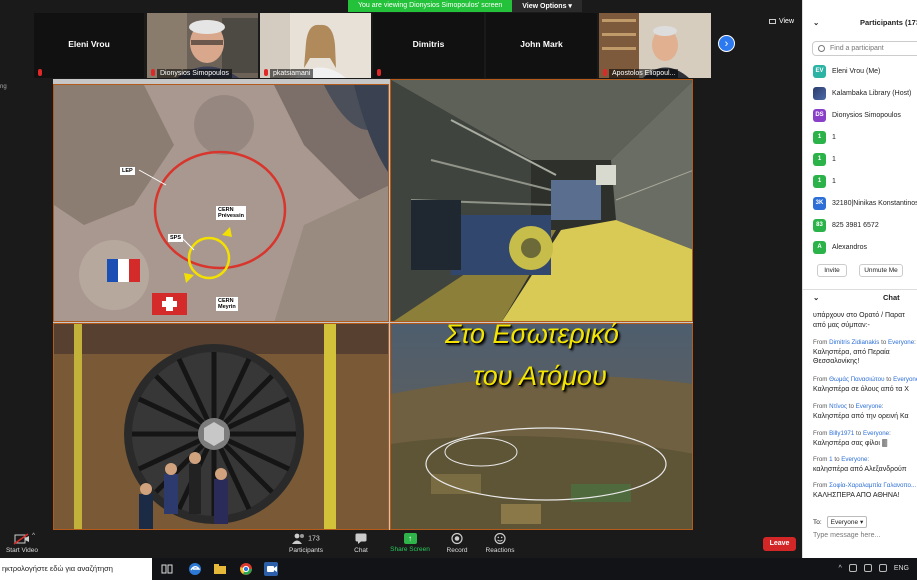  I want to click on share-screen-button: ↑ Share Screen, so click(410, 543).